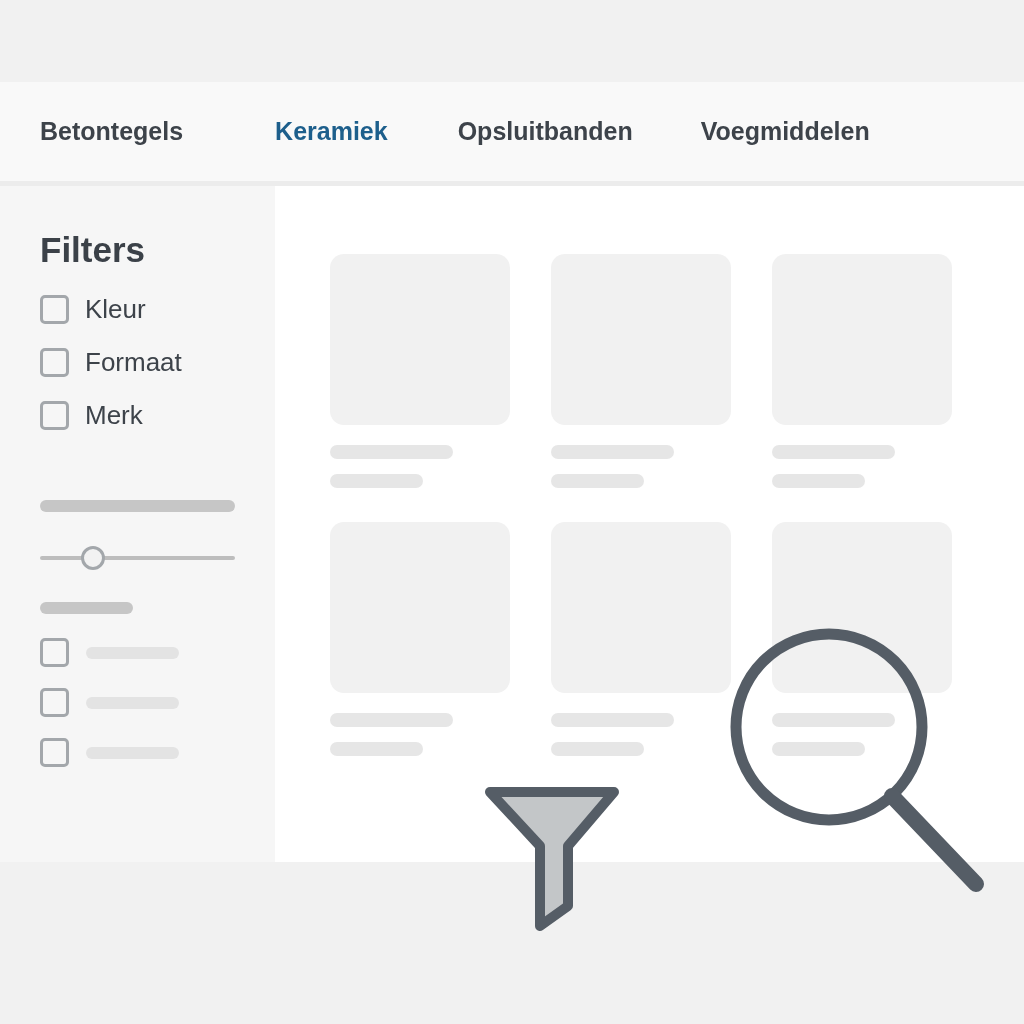 The image size is (1024, 1024). I want to click on category-tab: Betontegels, so click(112, 131).